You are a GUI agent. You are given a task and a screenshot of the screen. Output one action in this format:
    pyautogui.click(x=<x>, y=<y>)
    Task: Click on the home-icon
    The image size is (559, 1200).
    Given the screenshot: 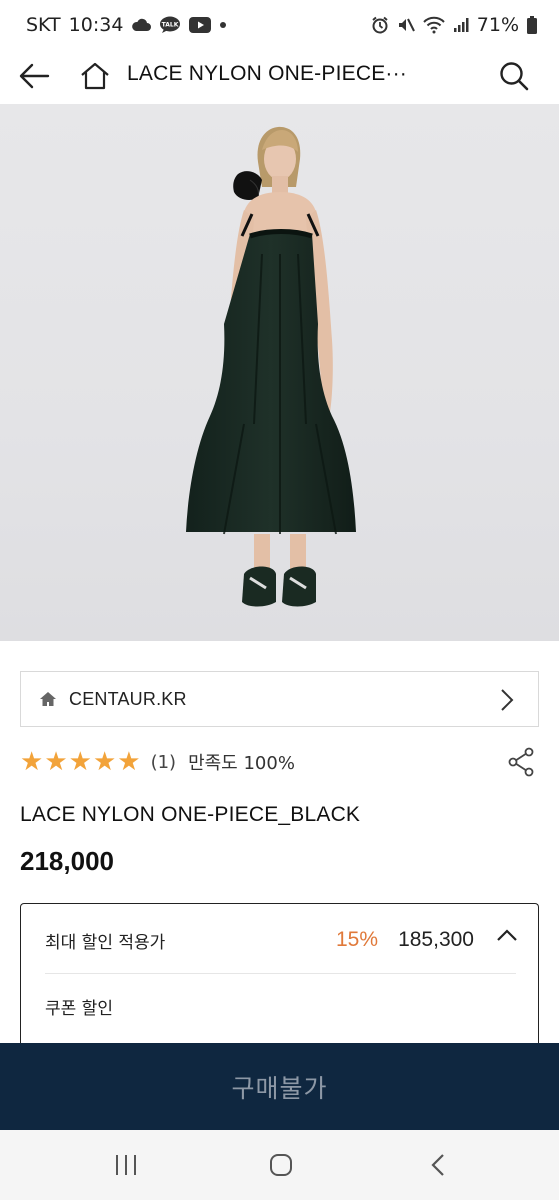 What is the action you would take?
    pyautogui.click(x=95, y=76)
    